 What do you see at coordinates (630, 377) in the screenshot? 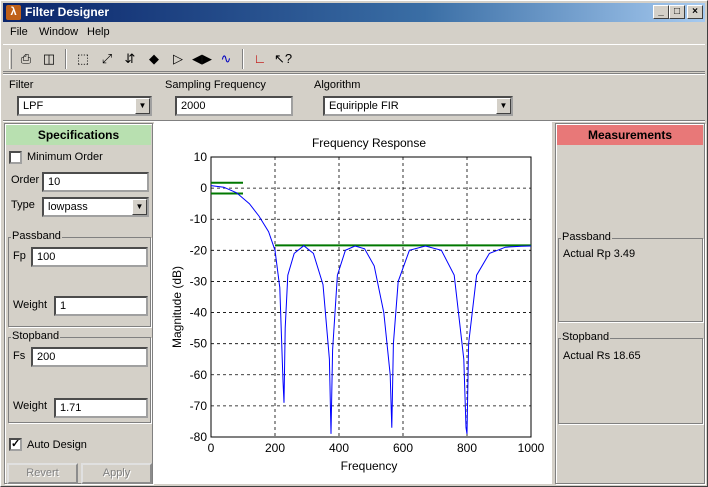
I see `measured-stopband-group: Stopband Actual Rs 18.65` at bounding box center [630, 377].